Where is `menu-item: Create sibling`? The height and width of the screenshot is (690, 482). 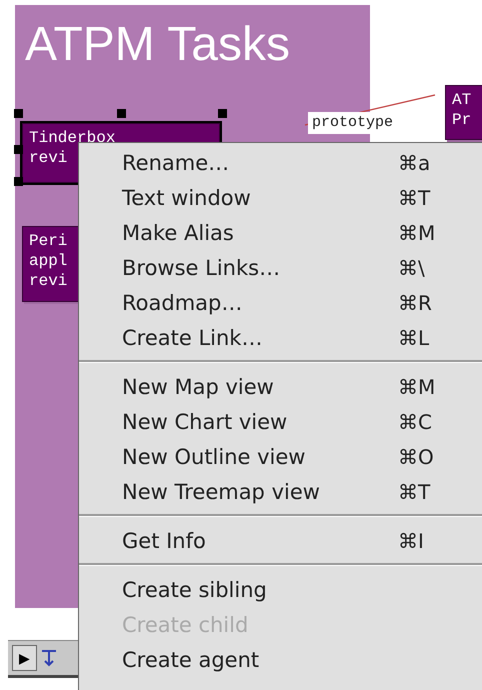
menu-item: Create sibling is located at coordinates (280, 589).